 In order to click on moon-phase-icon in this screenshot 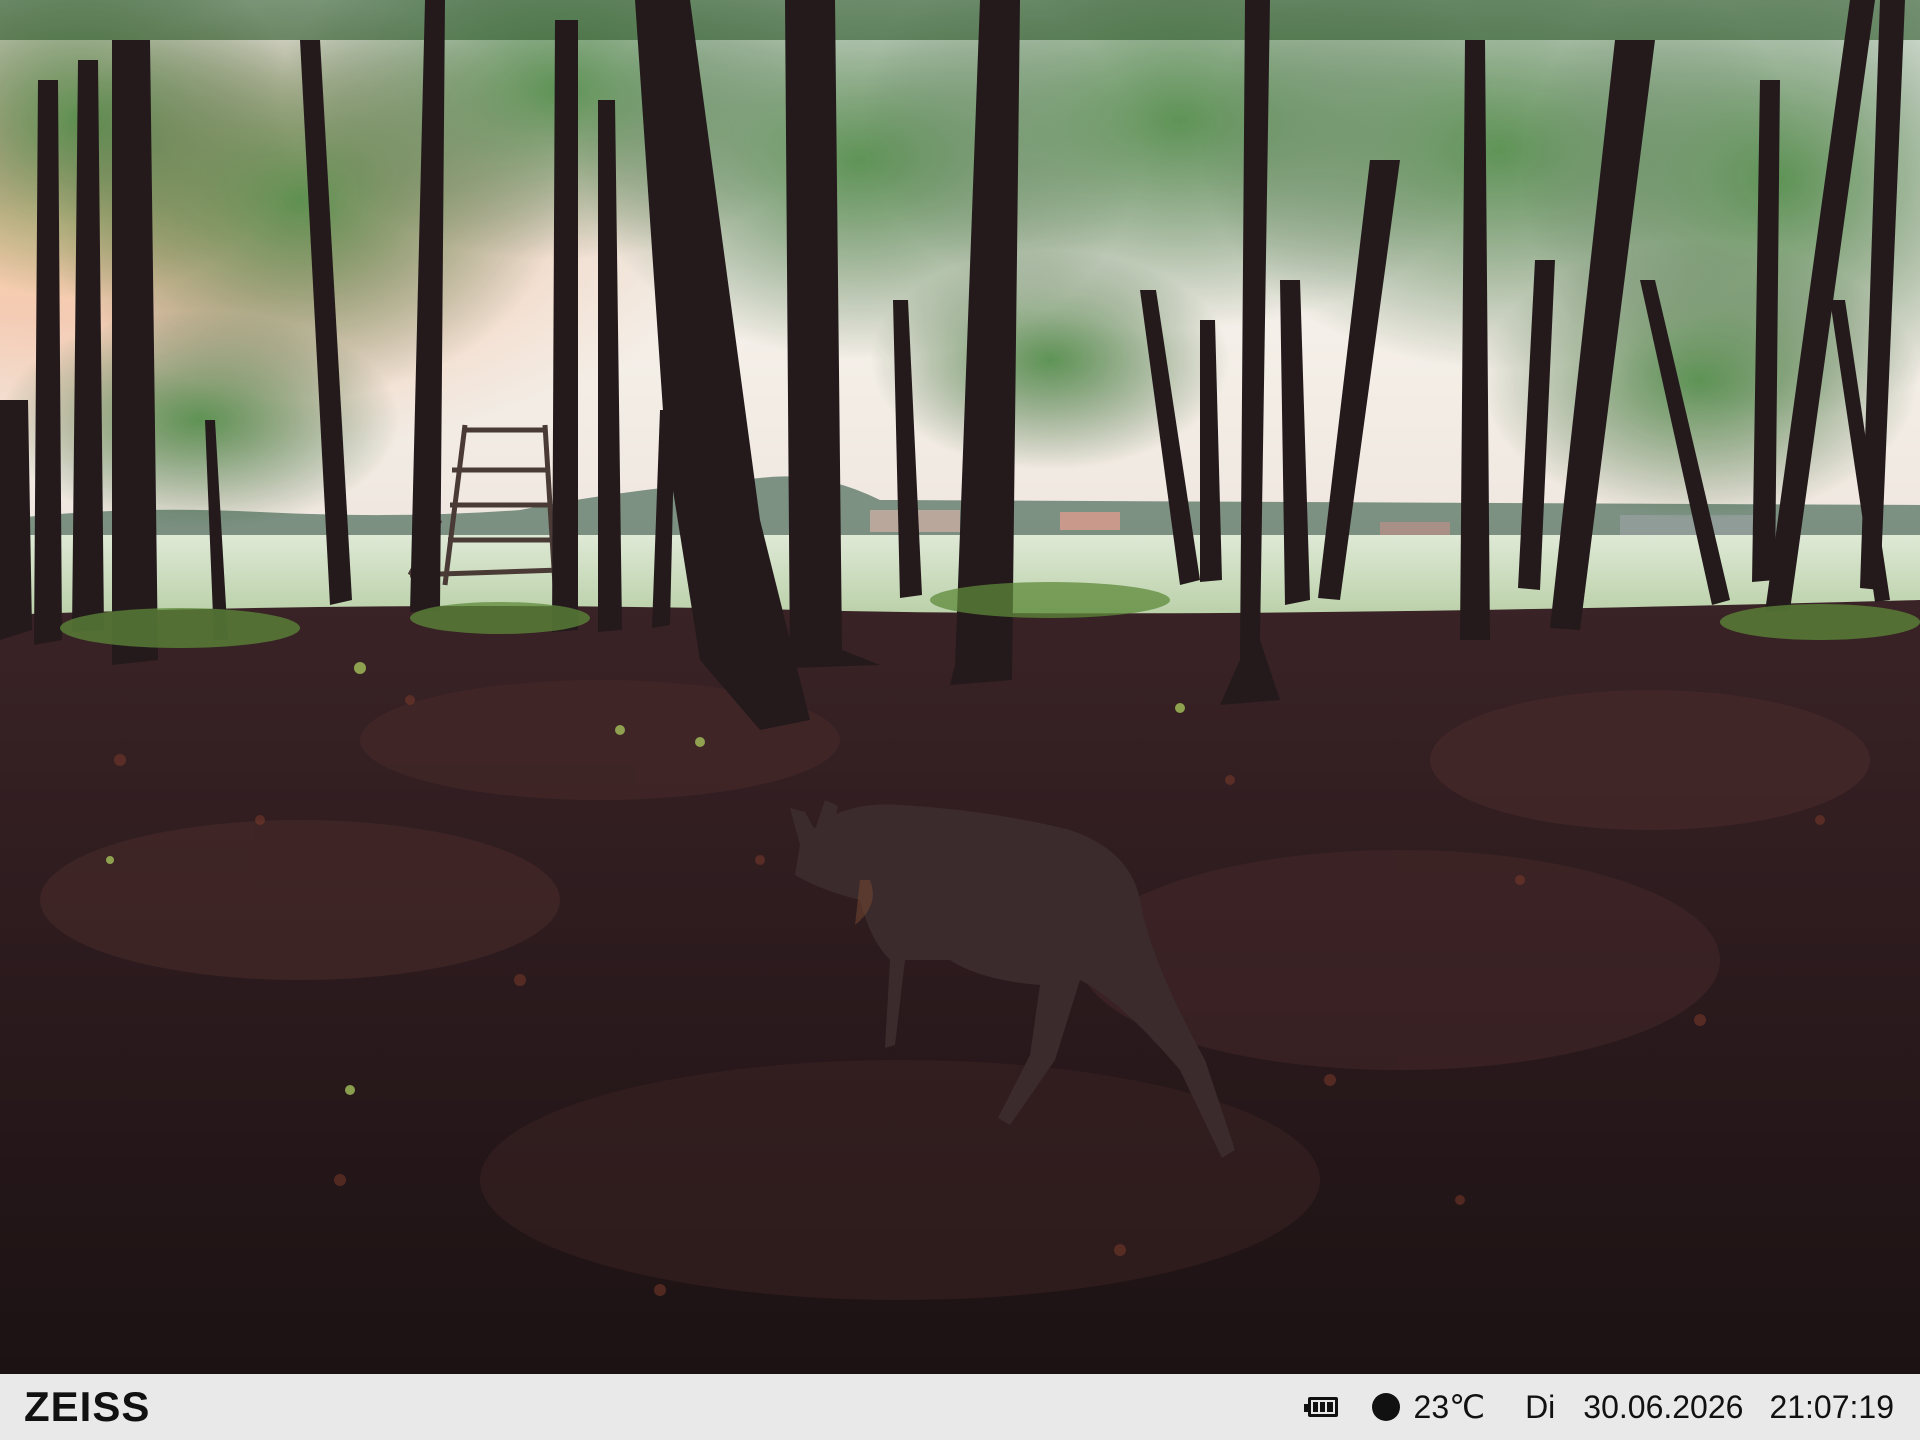, I will do `click(1385, 1407)`.